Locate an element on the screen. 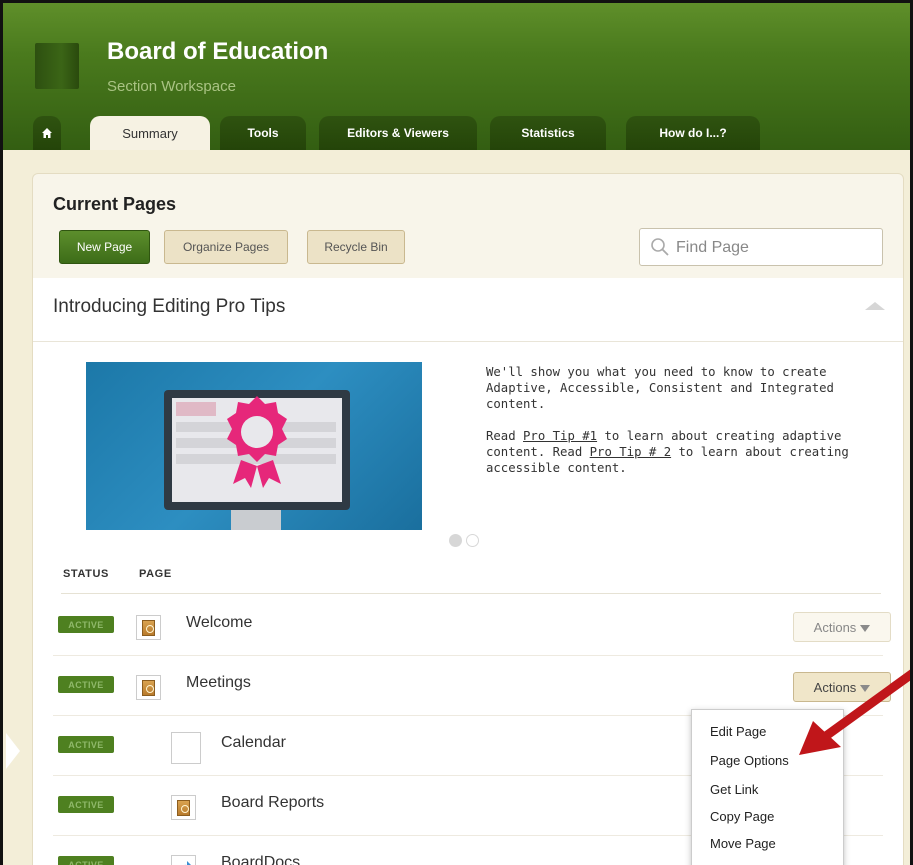  link-page-icon is located at coordinates (183, 860).